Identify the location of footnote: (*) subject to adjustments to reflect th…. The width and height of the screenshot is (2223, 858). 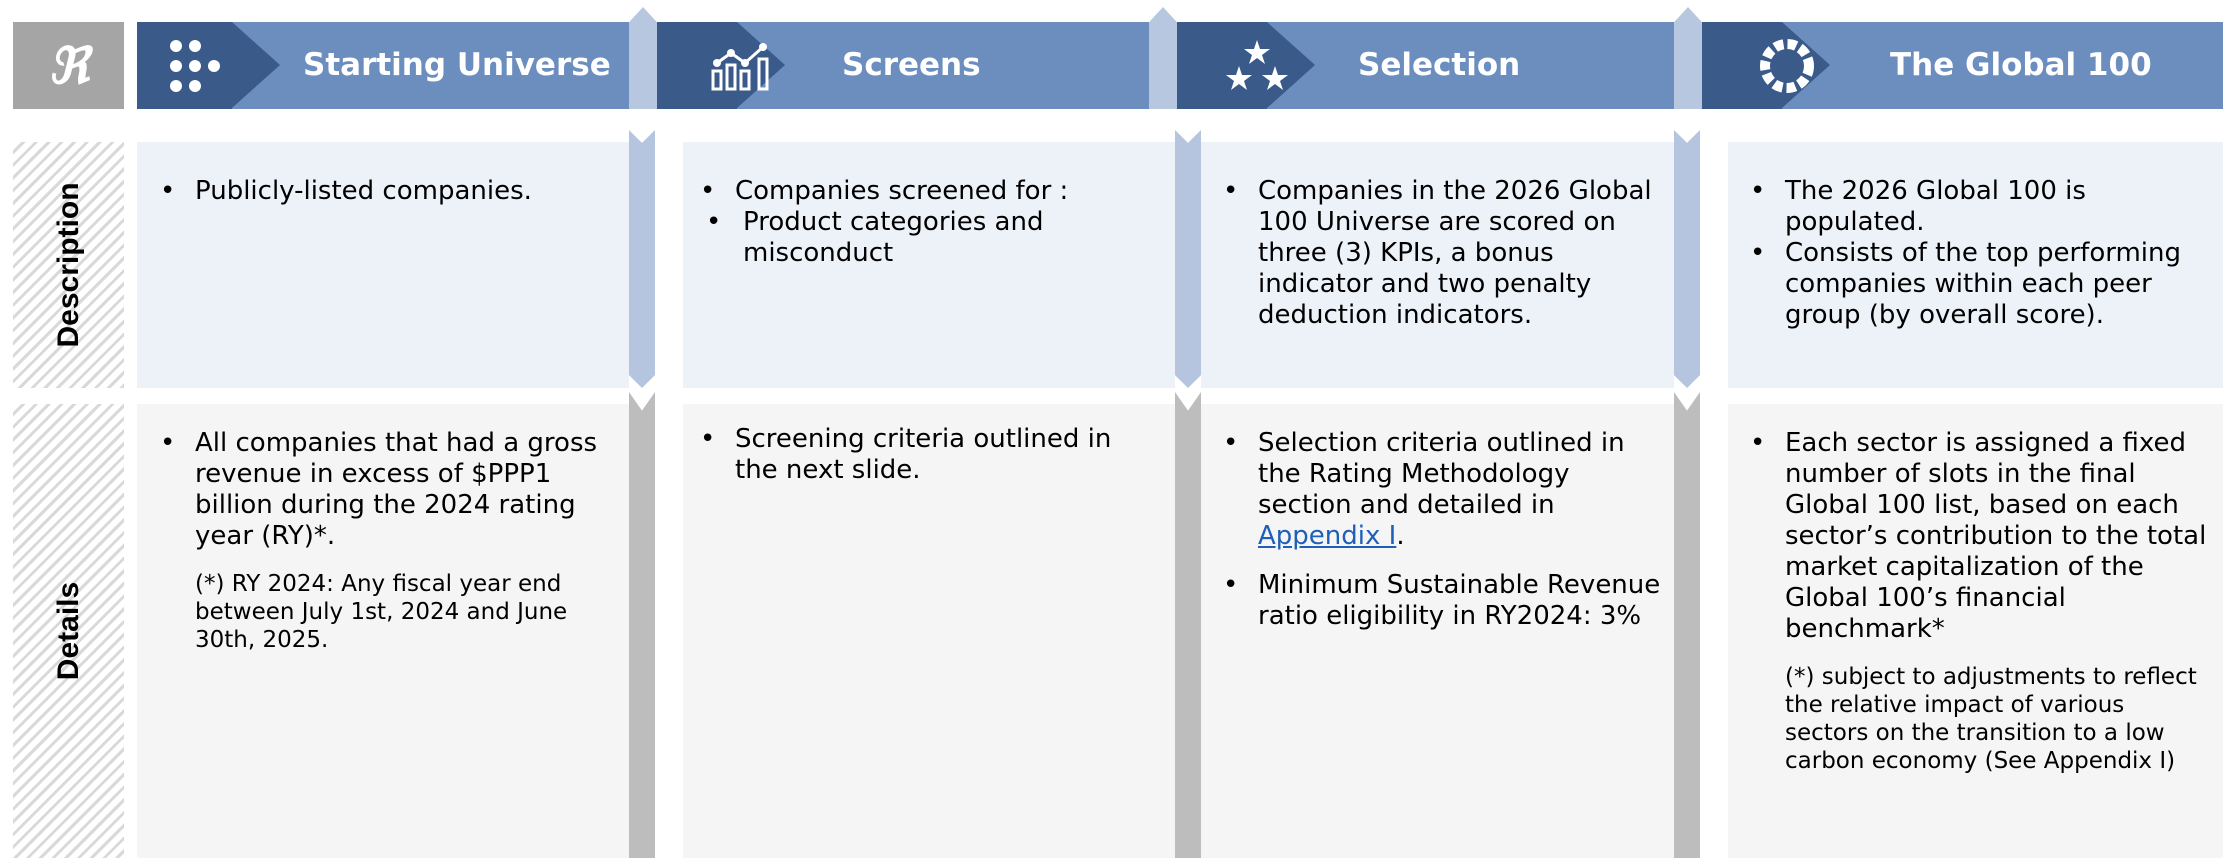
(1991, 719).